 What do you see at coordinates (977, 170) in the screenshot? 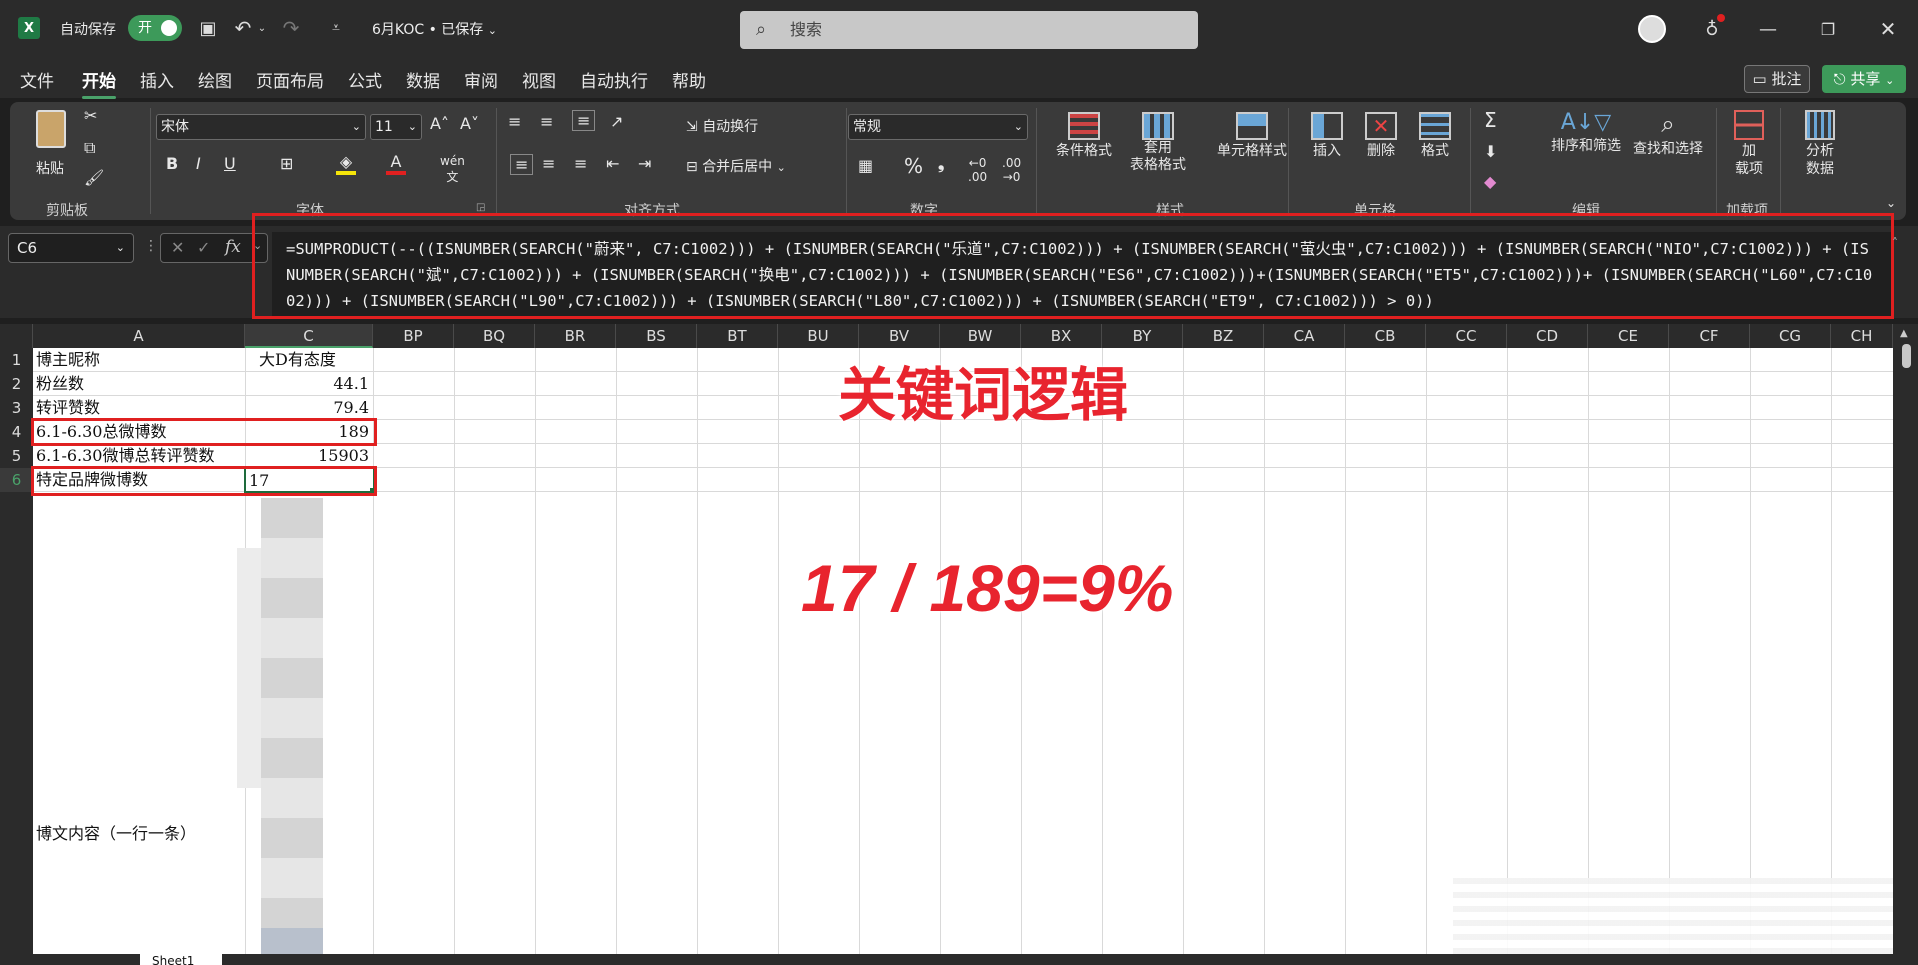
I see `increase-decimal-icon: ←0.00` at bounding box center [977, 170].